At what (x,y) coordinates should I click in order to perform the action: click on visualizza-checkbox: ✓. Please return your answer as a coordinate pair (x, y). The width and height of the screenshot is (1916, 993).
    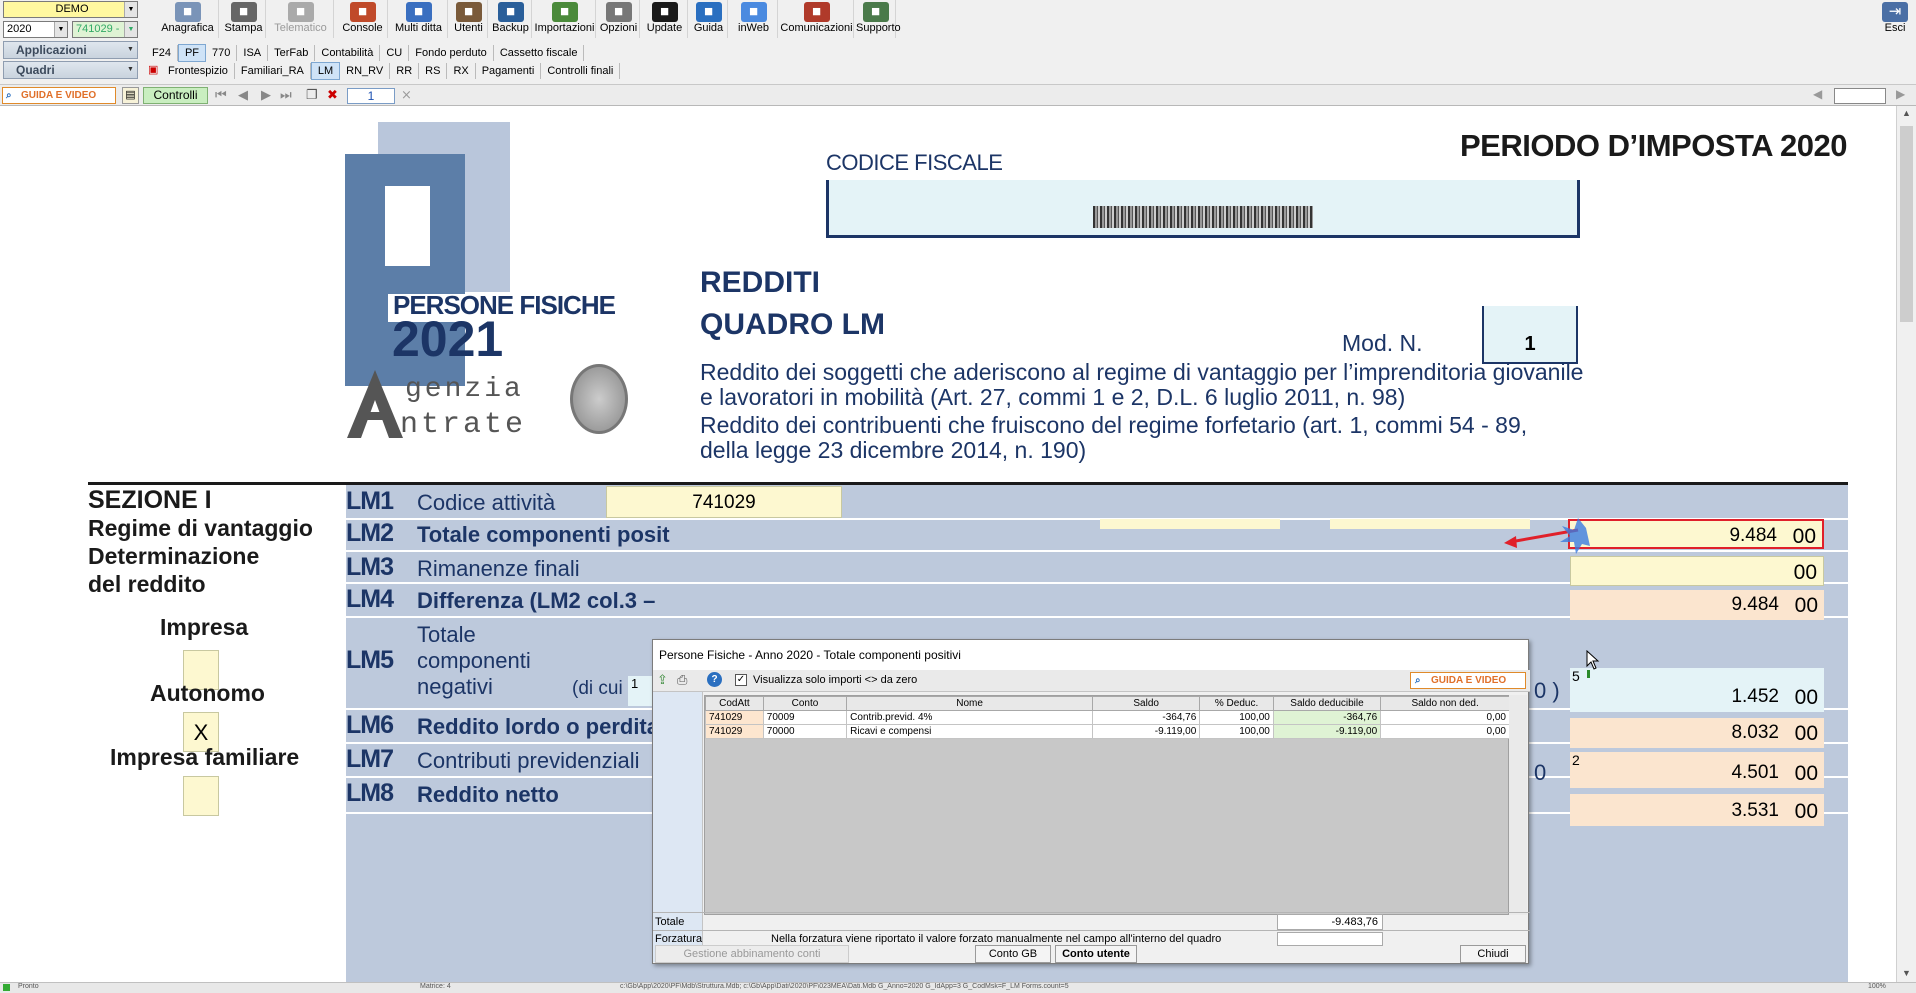
    Looking at the image, I should click on (741, 680).